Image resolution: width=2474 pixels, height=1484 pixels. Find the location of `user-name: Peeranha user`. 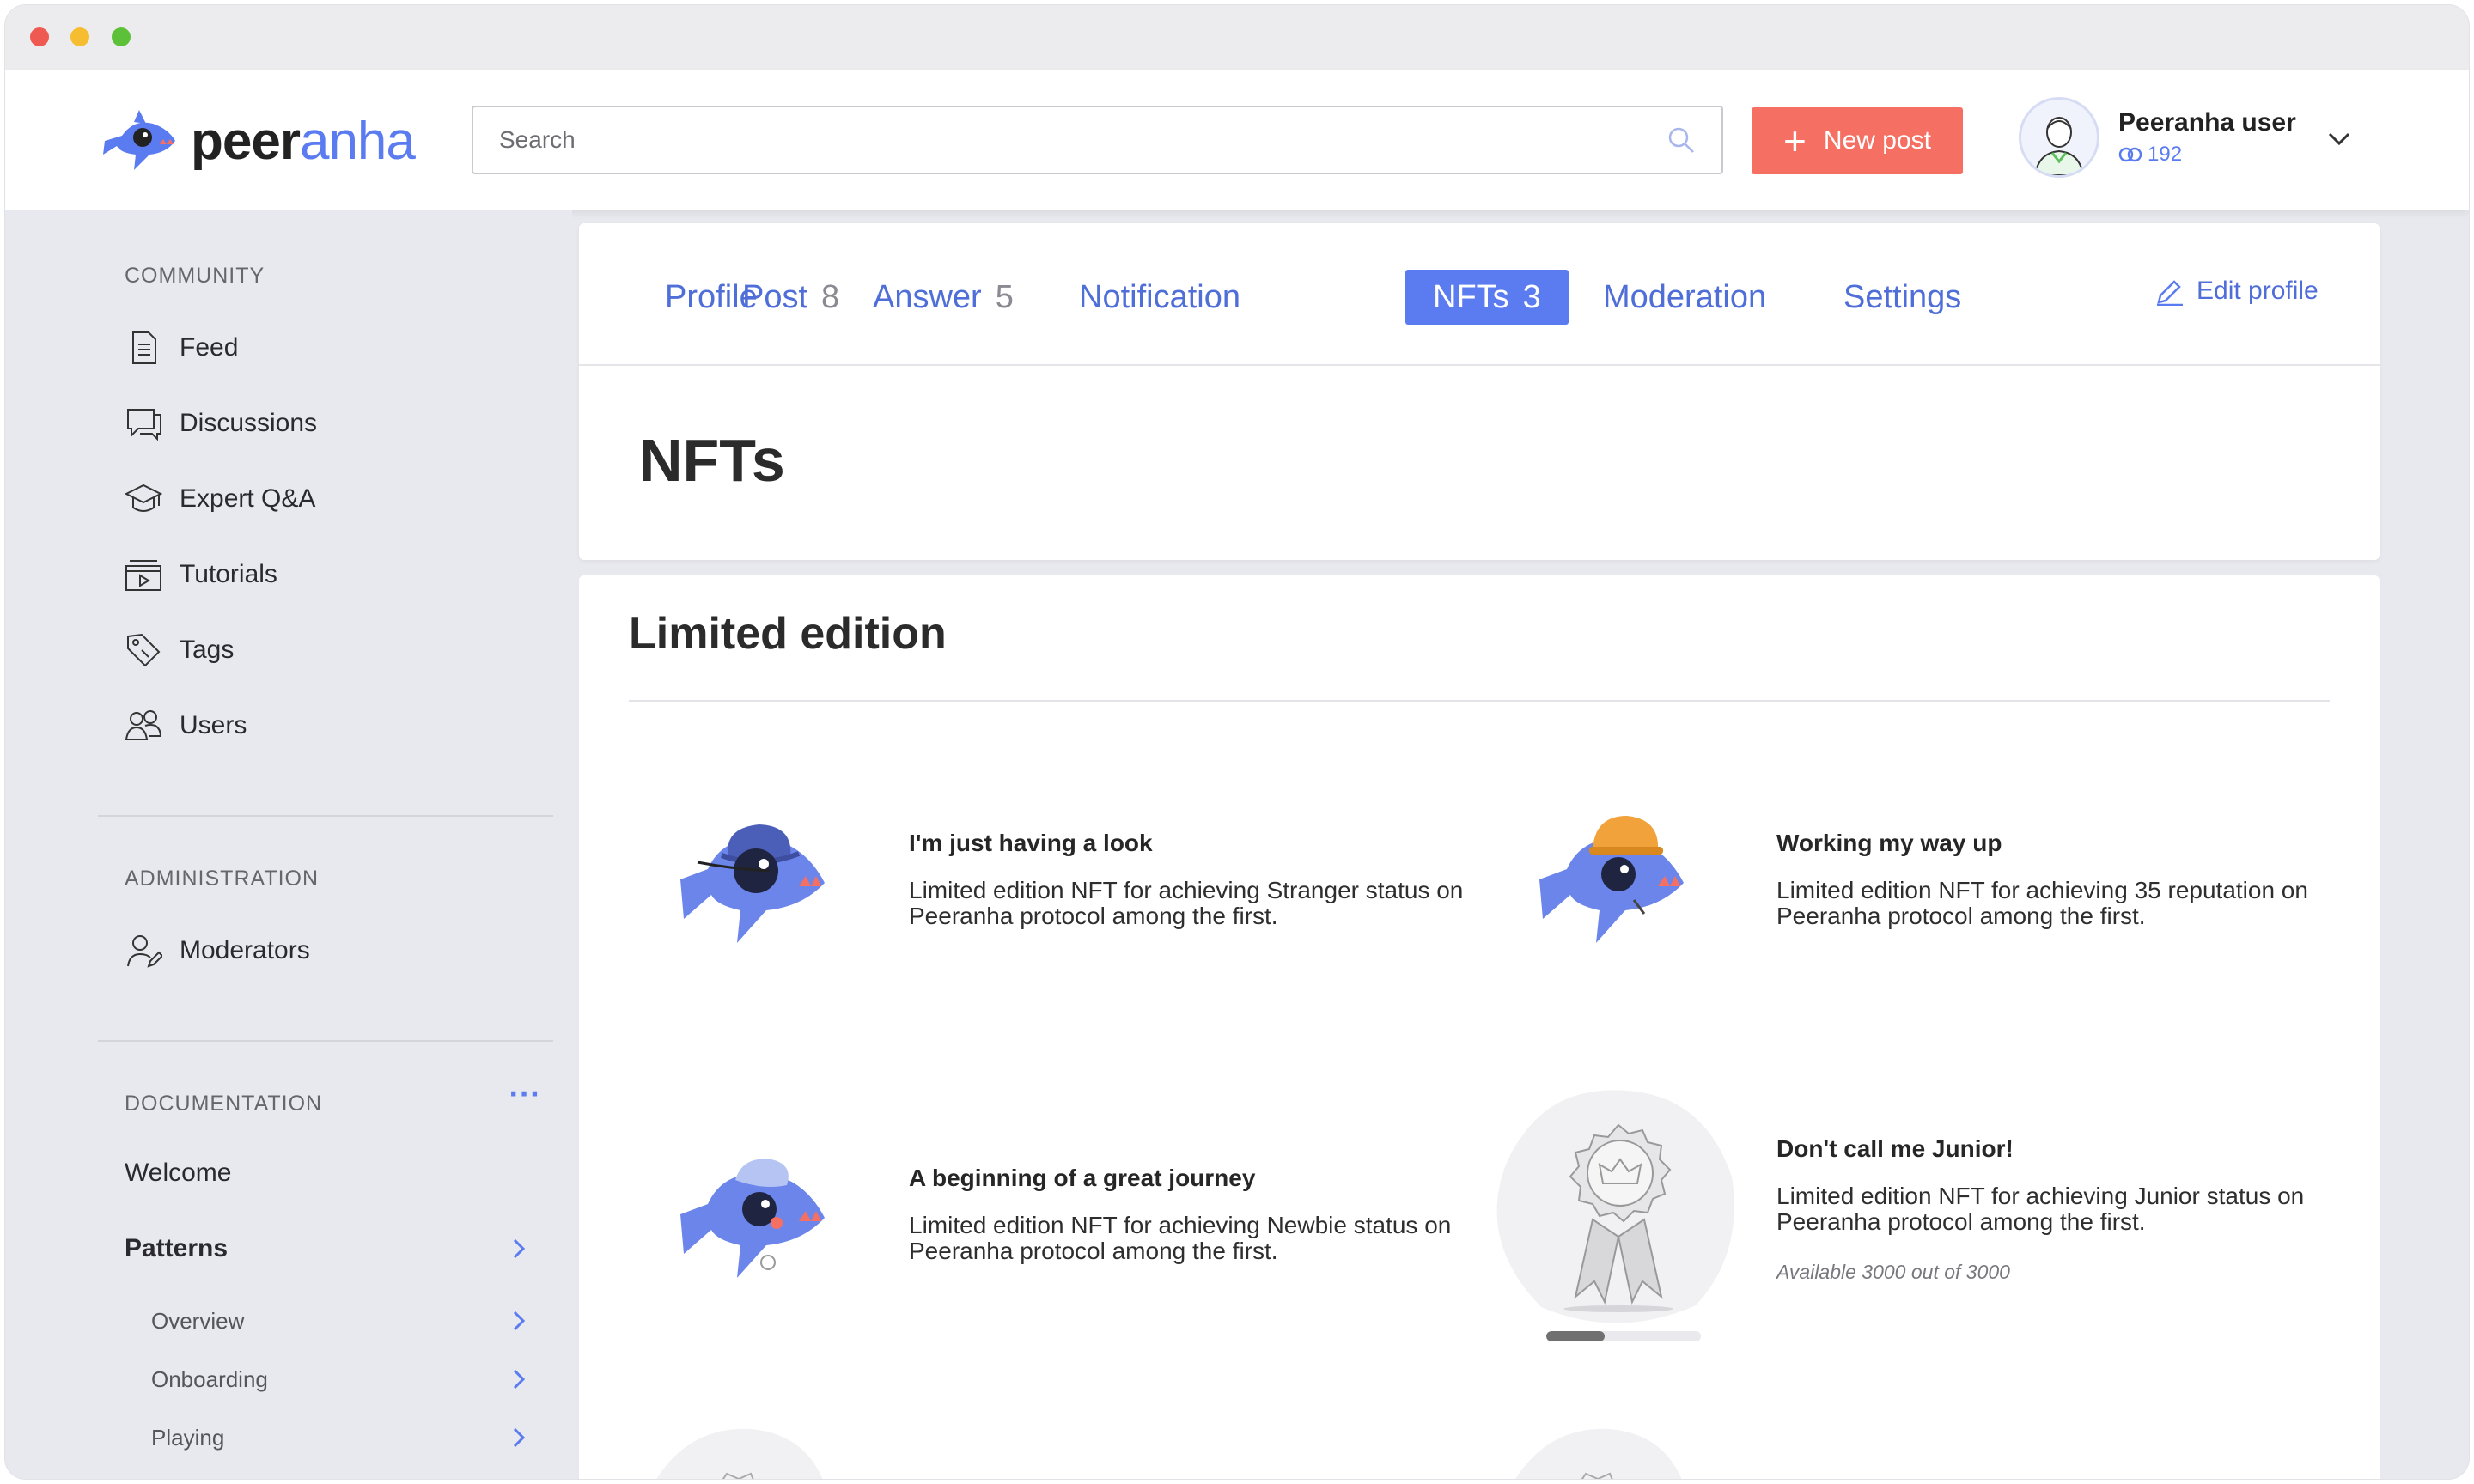

user-name: Peeranha user is located at coordinates (2207, 123).